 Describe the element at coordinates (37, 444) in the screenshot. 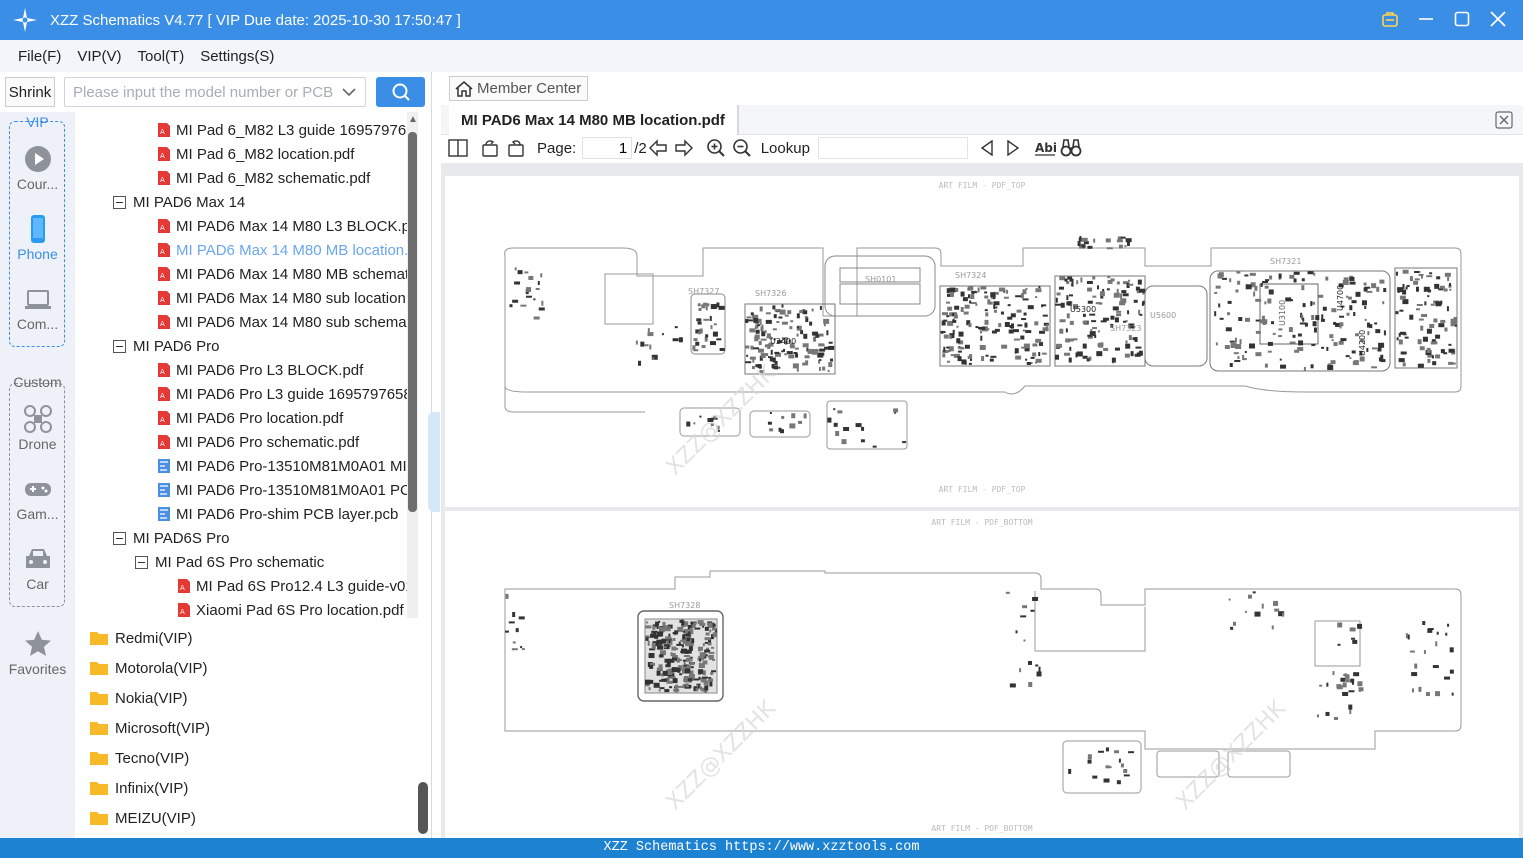

I see `rail-item-label: Drone` at that location.